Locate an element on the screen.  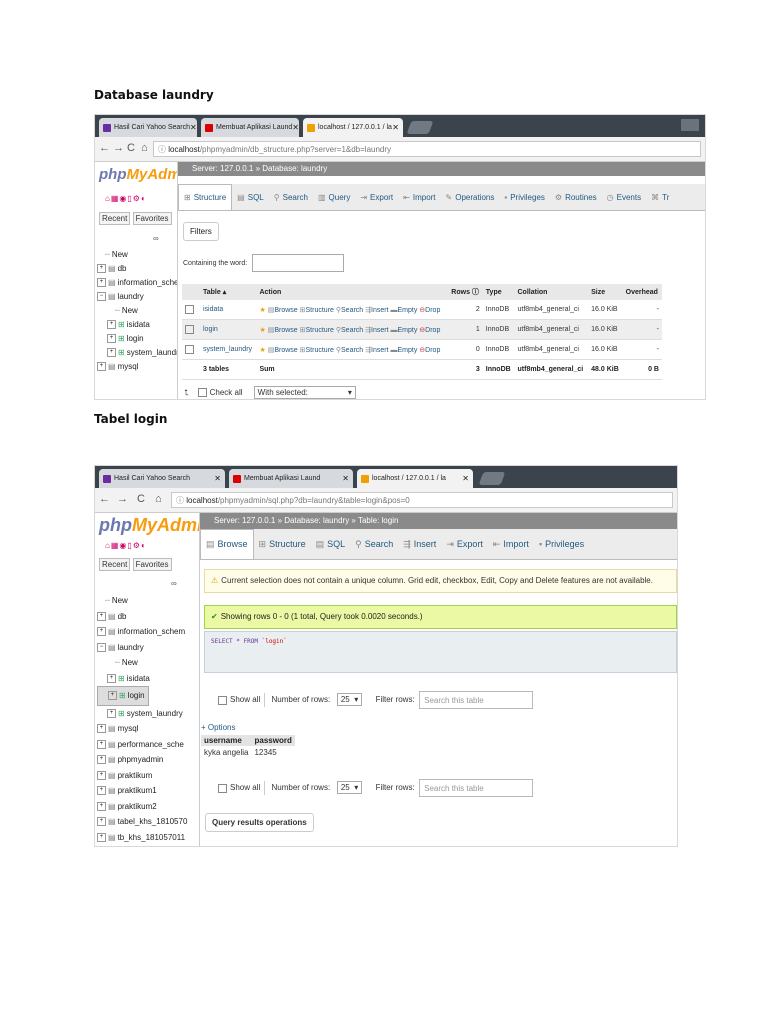
options-link: + Options is located at coordinates (218, 727).